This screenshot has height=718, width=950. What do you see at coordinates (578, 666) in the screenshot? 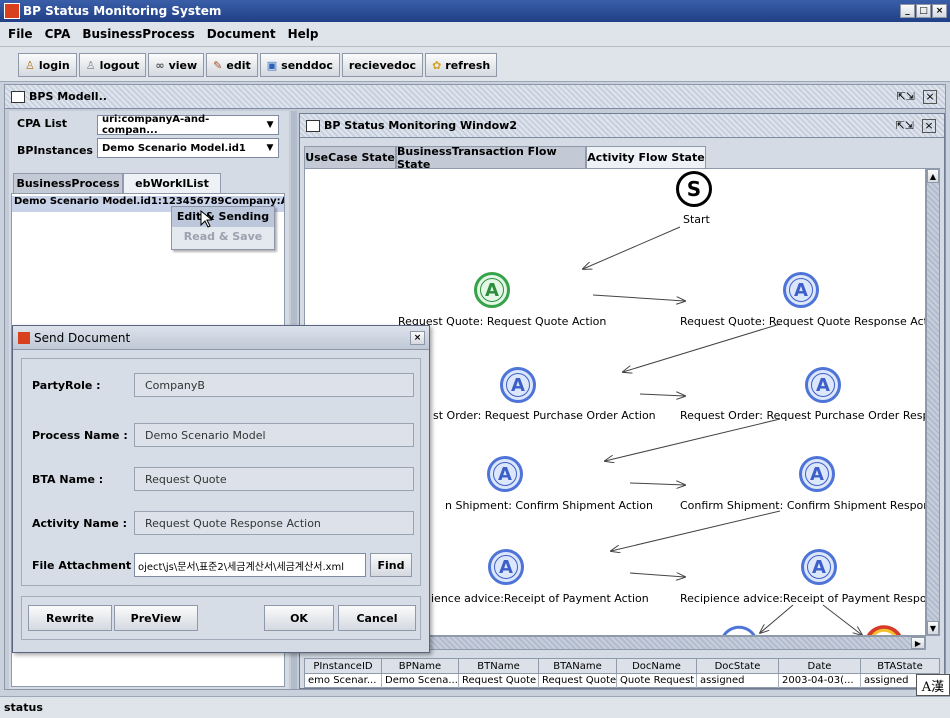
I see `col-btaname: BTAName` at bounding box center [578, 666].